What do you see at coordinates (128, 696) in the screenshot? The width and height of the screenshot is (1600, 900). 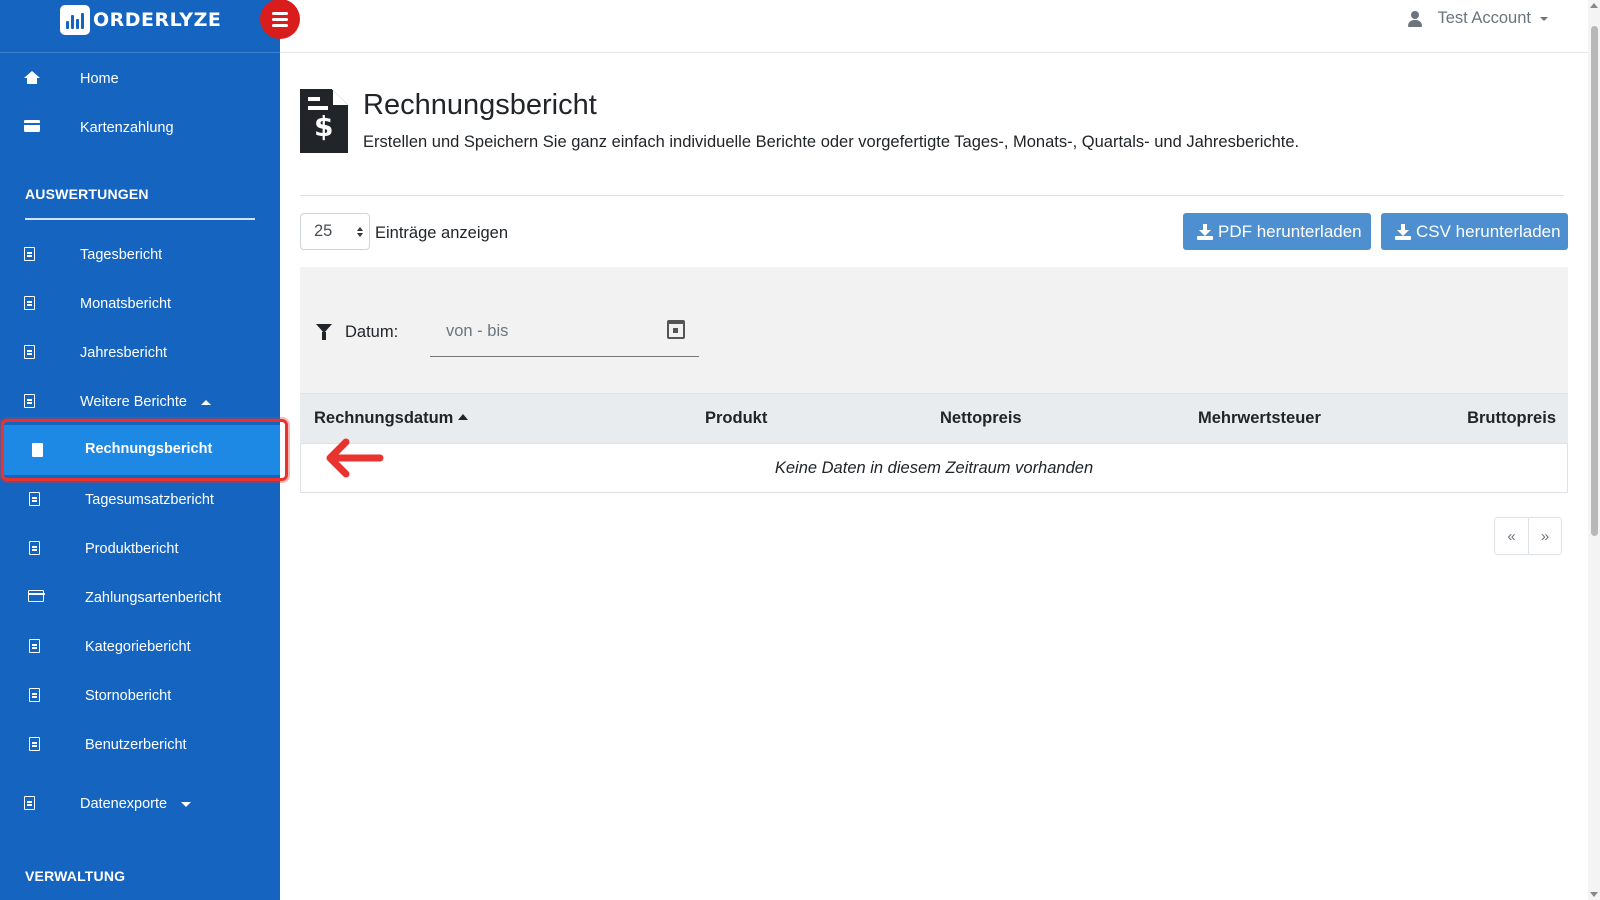 I see `sidebar-item-label: Stornobericht` at bounding box center [128, 696].